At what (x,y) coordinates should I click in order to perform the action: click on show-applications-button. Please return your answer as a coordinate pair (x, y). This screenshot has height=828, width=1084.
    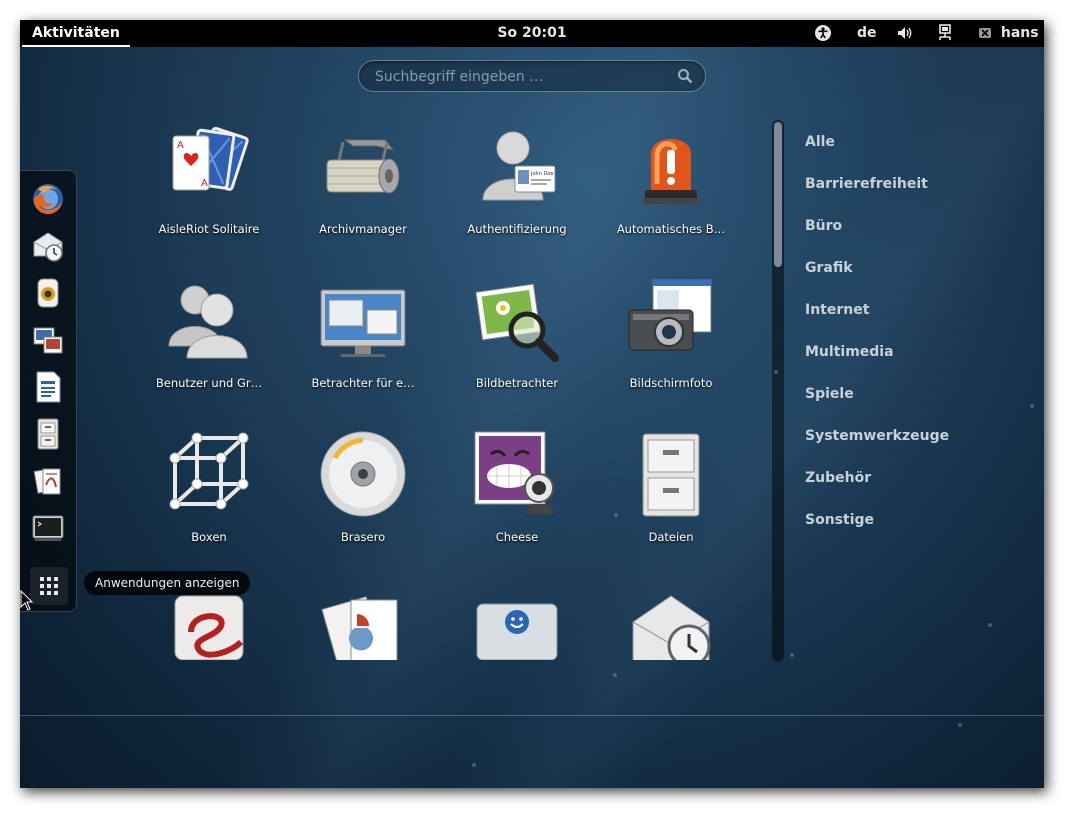
    Looking at the image, I should click on (49, 586).